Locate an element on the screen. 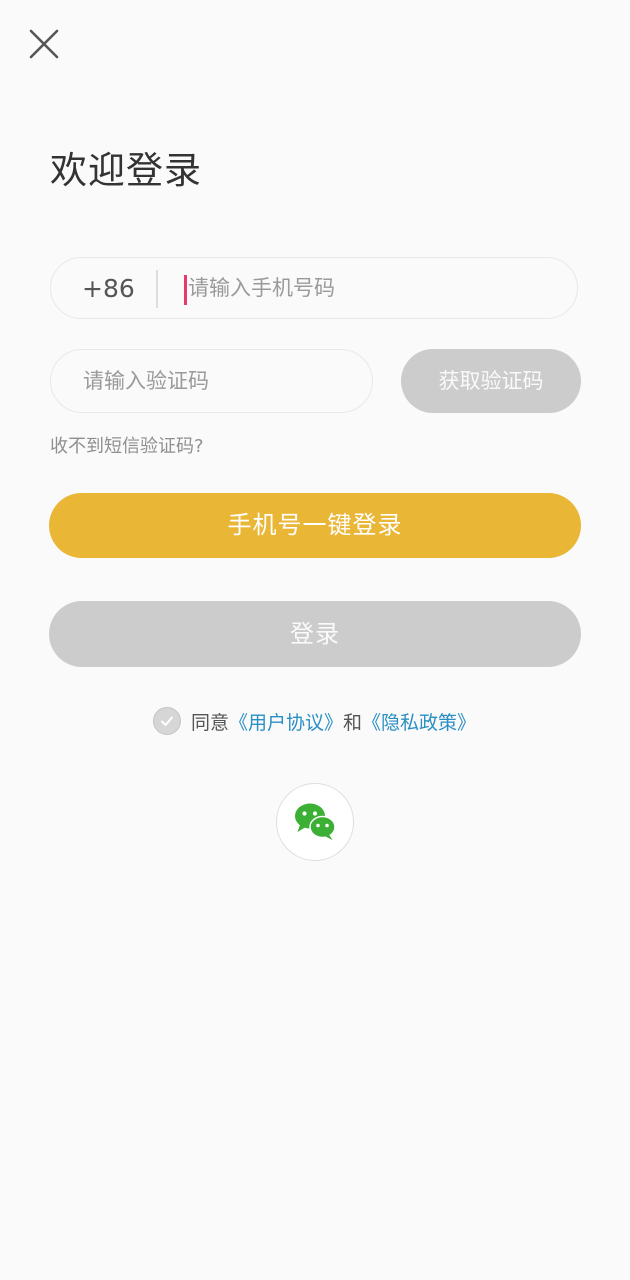 This screenshot has width=630, height=1280. agreement-prefix: 同意 is located at coordinates (210, 722).